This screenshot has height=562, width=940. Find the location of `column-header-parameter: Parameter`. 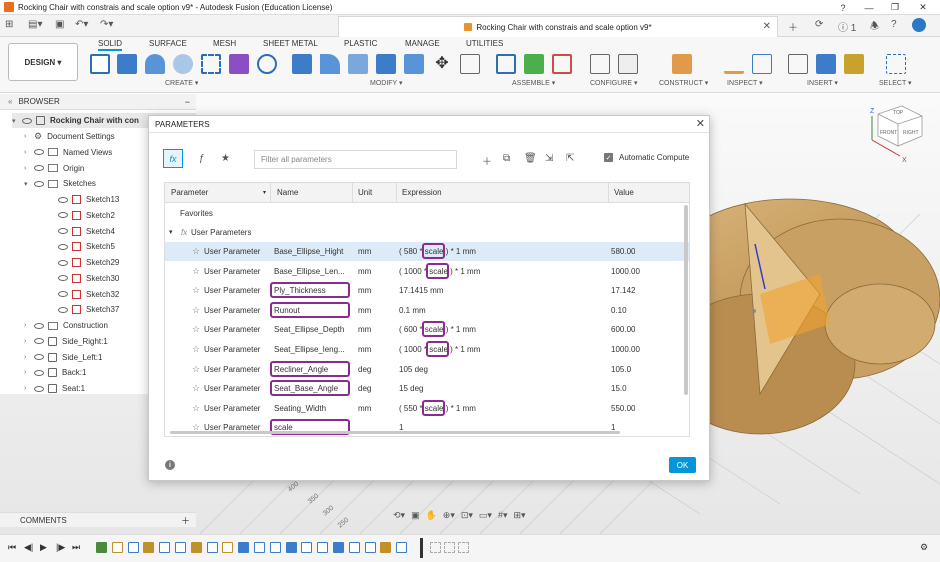

column-header-parameter: Parameter is located at coordinates (189, 192).